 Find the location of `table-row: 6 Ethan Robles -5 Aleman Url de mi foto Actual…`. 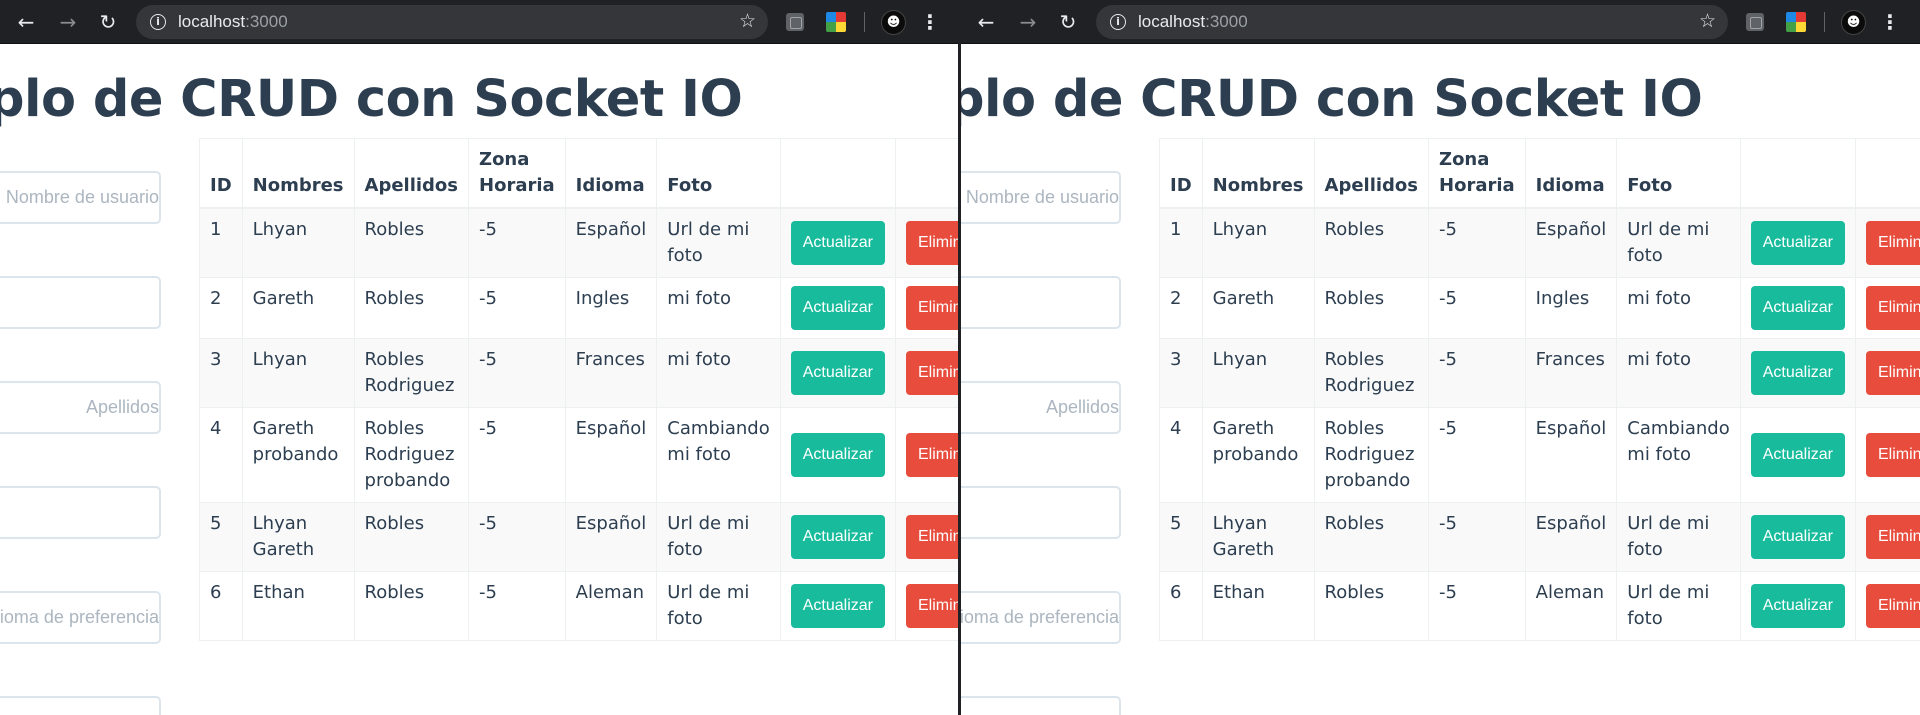

table-row: 6 Ethan Robles -5 Aleman Url de mi foto Actual… is located at coordinates (579, 606).